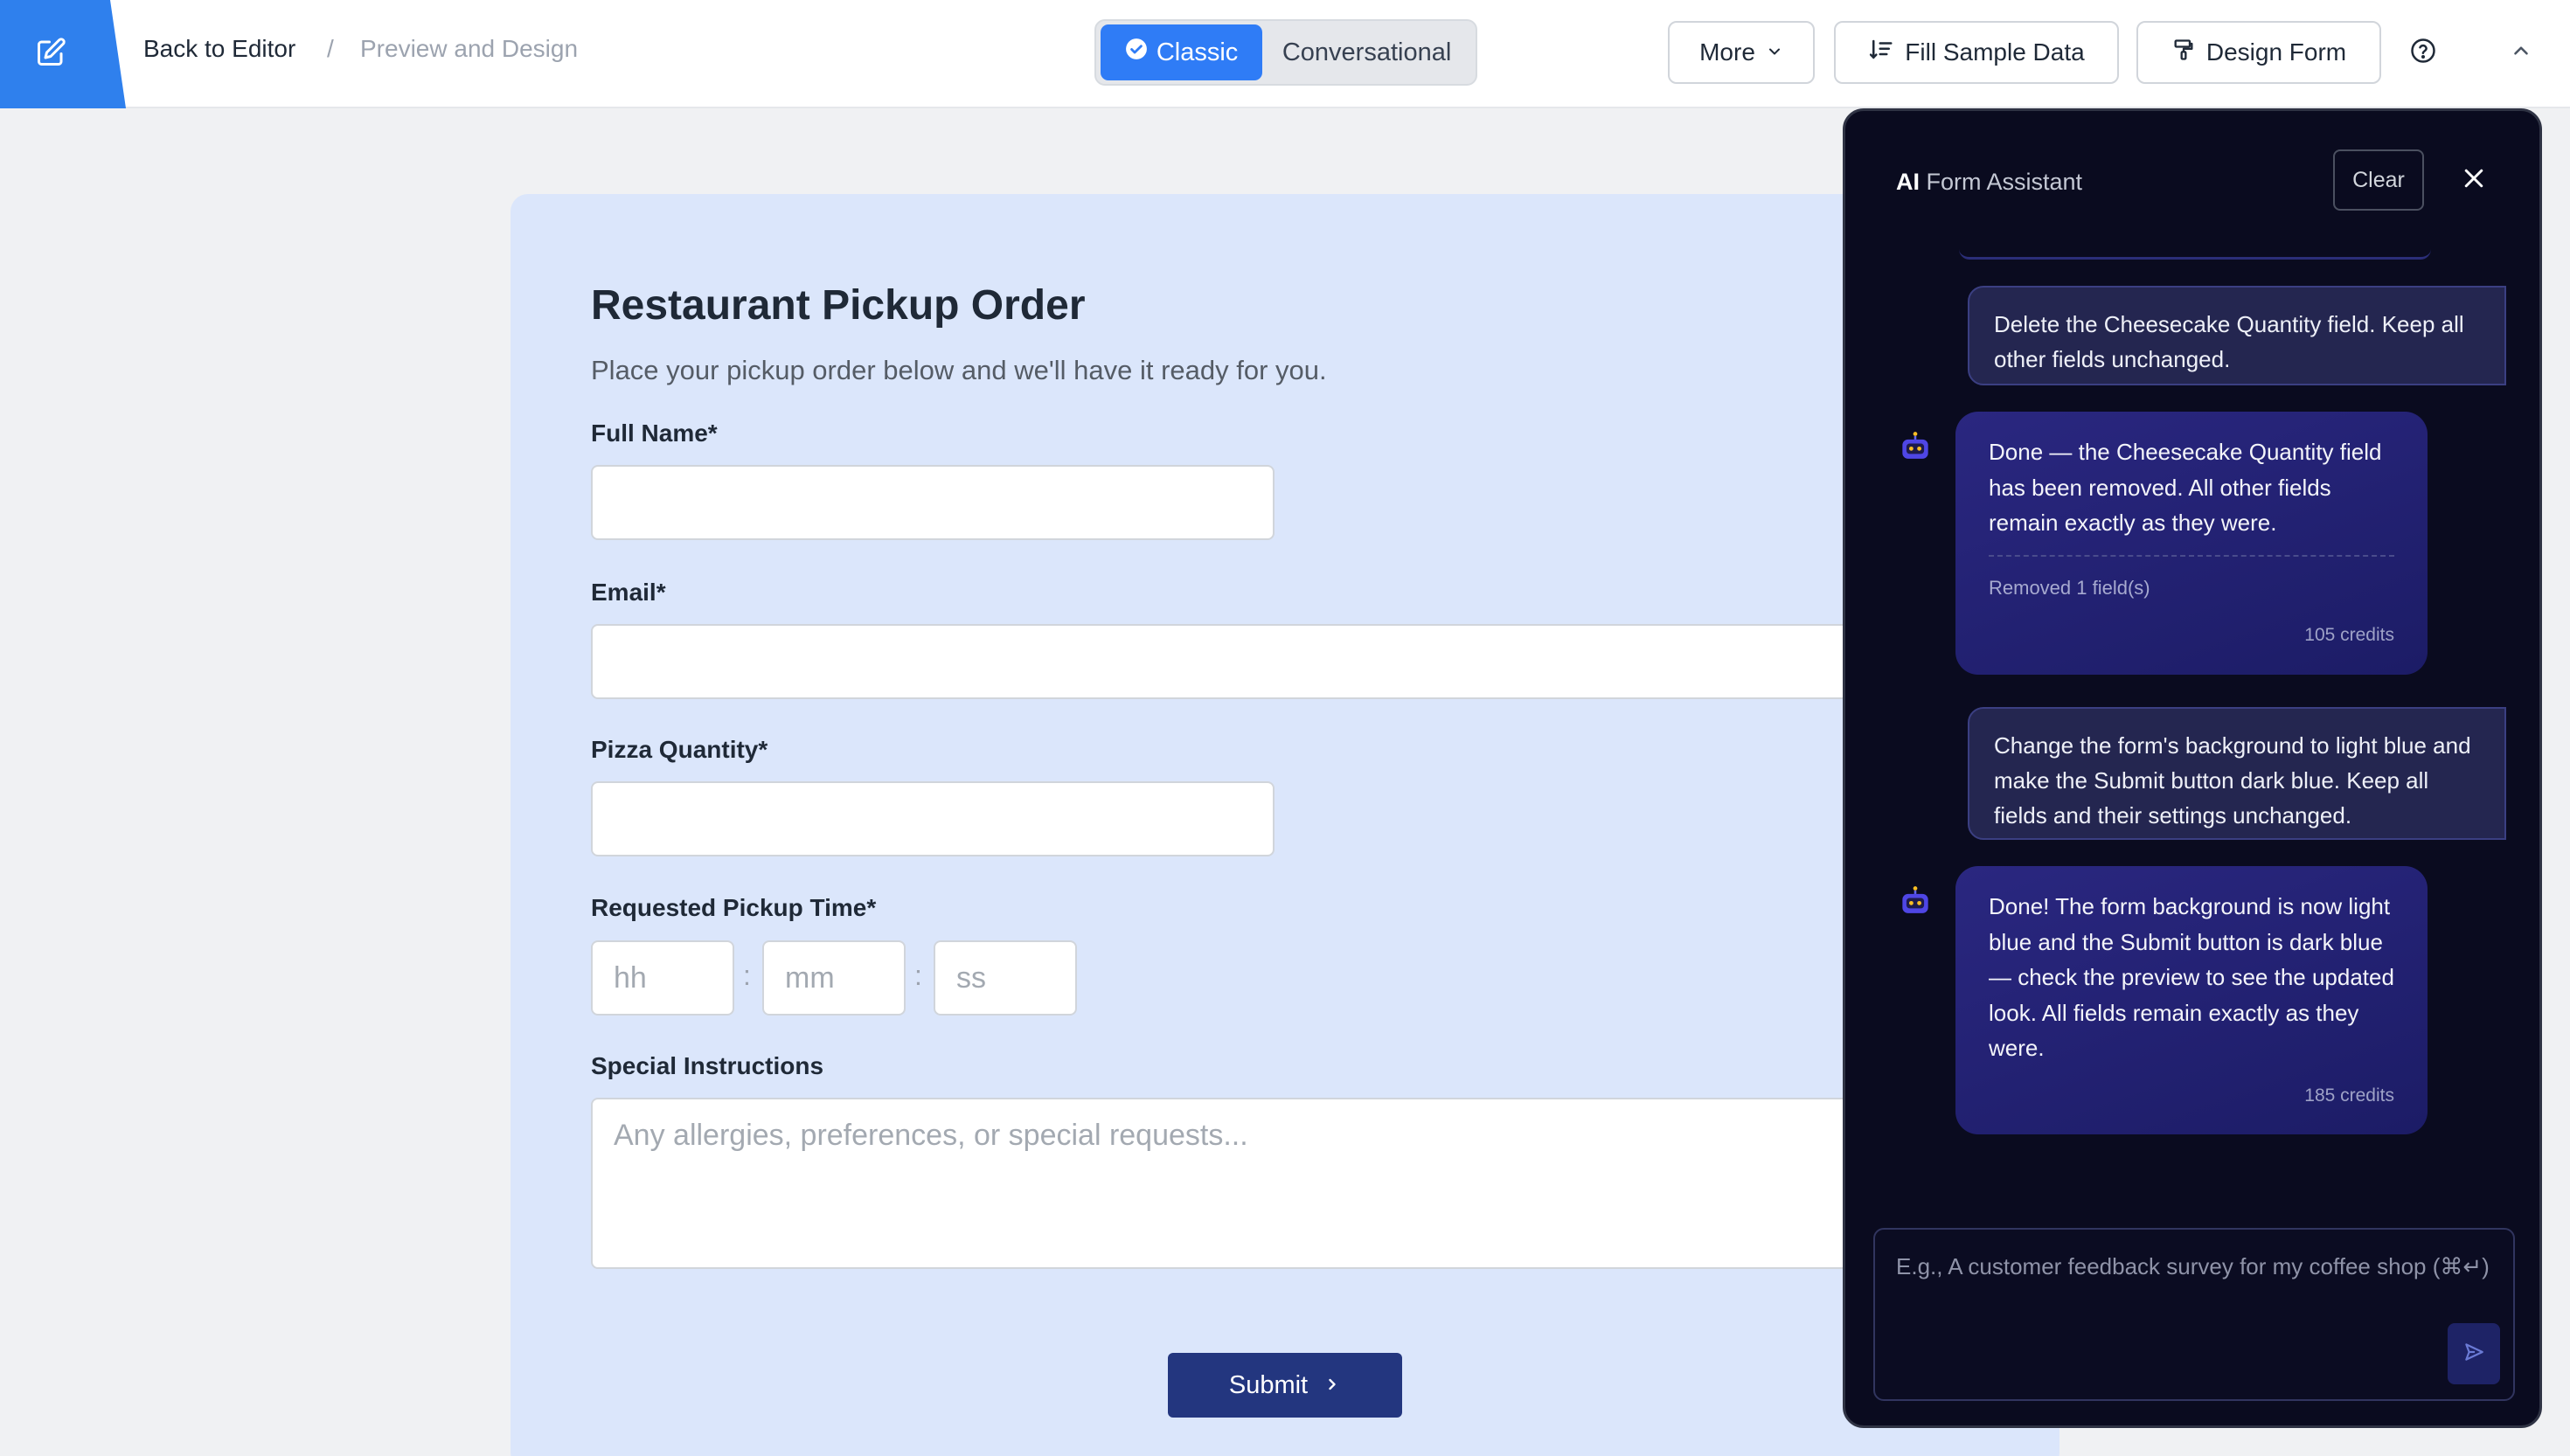  Describe the element at coordinates (1774, 52) in the screenshot. I see `chevron-down-icon` at that location.